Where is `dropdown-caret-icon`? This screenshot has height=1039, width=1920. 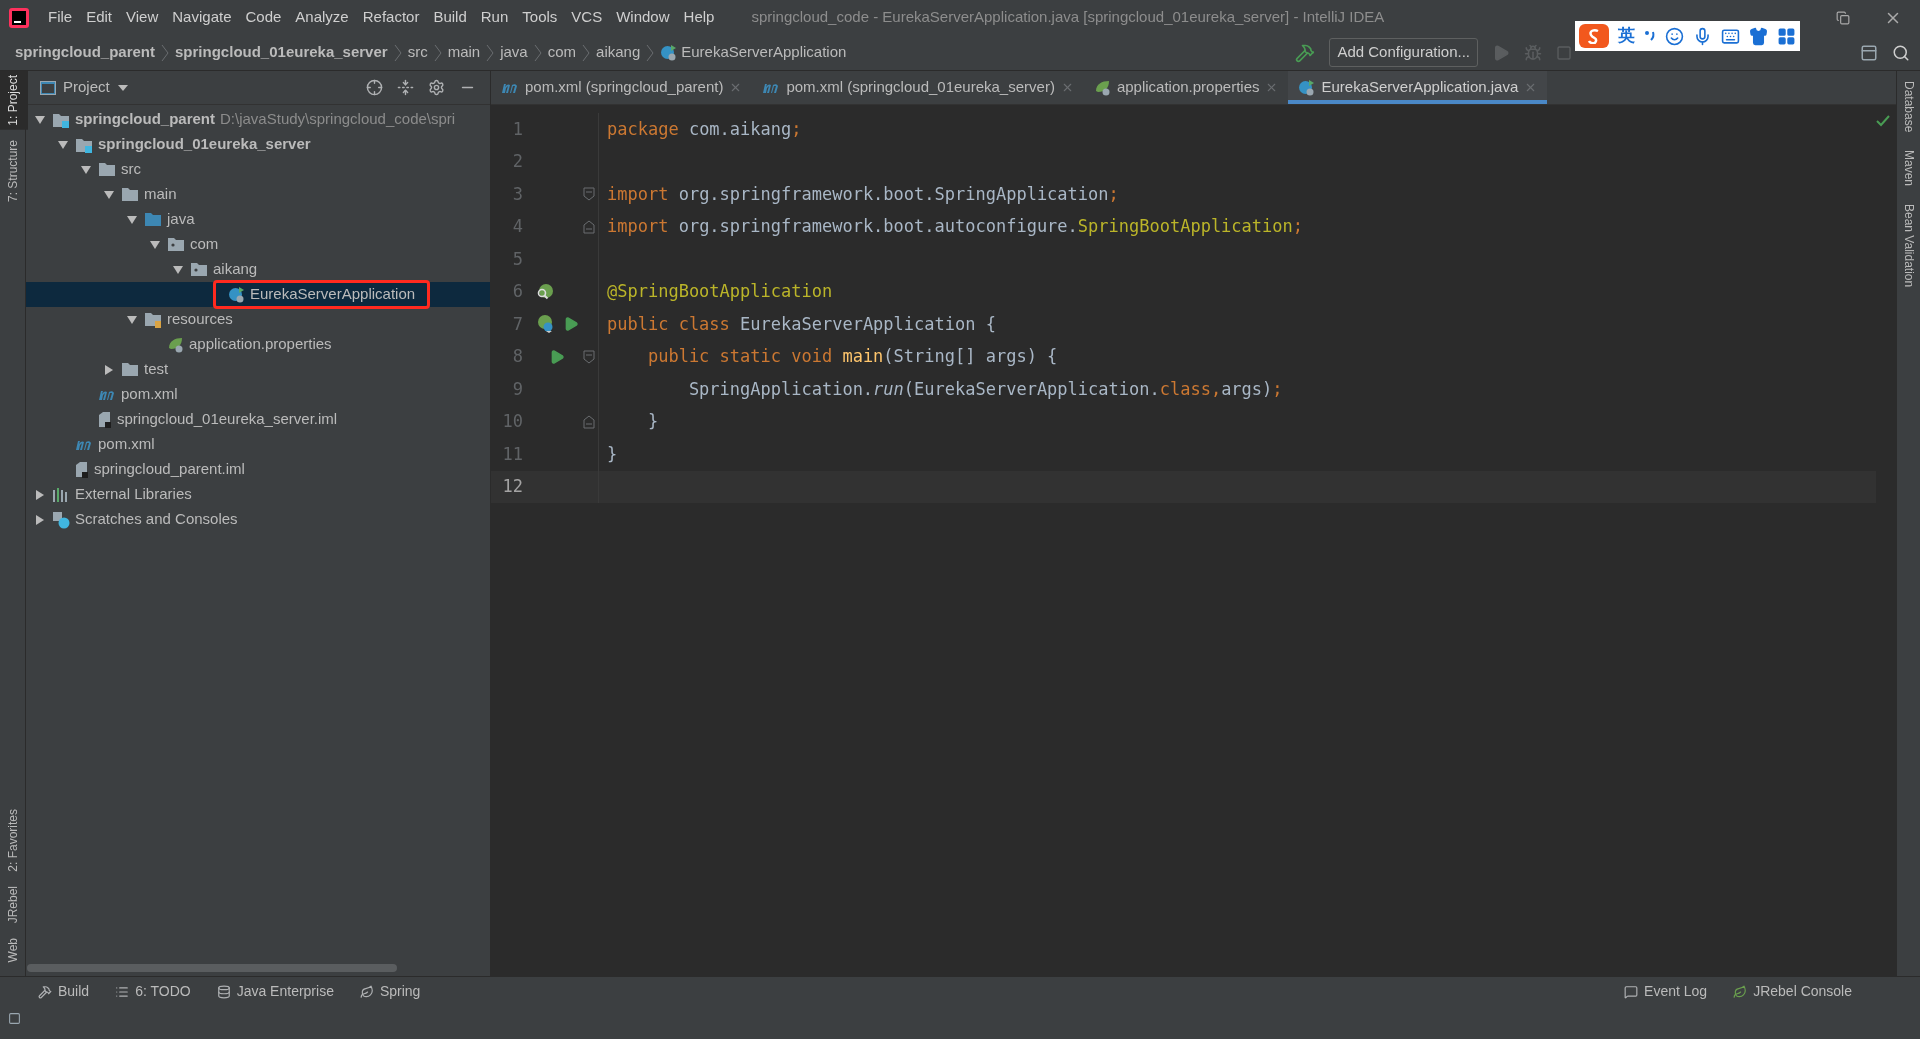 dropdown-caret-icon is located at coordinates (122, 87).